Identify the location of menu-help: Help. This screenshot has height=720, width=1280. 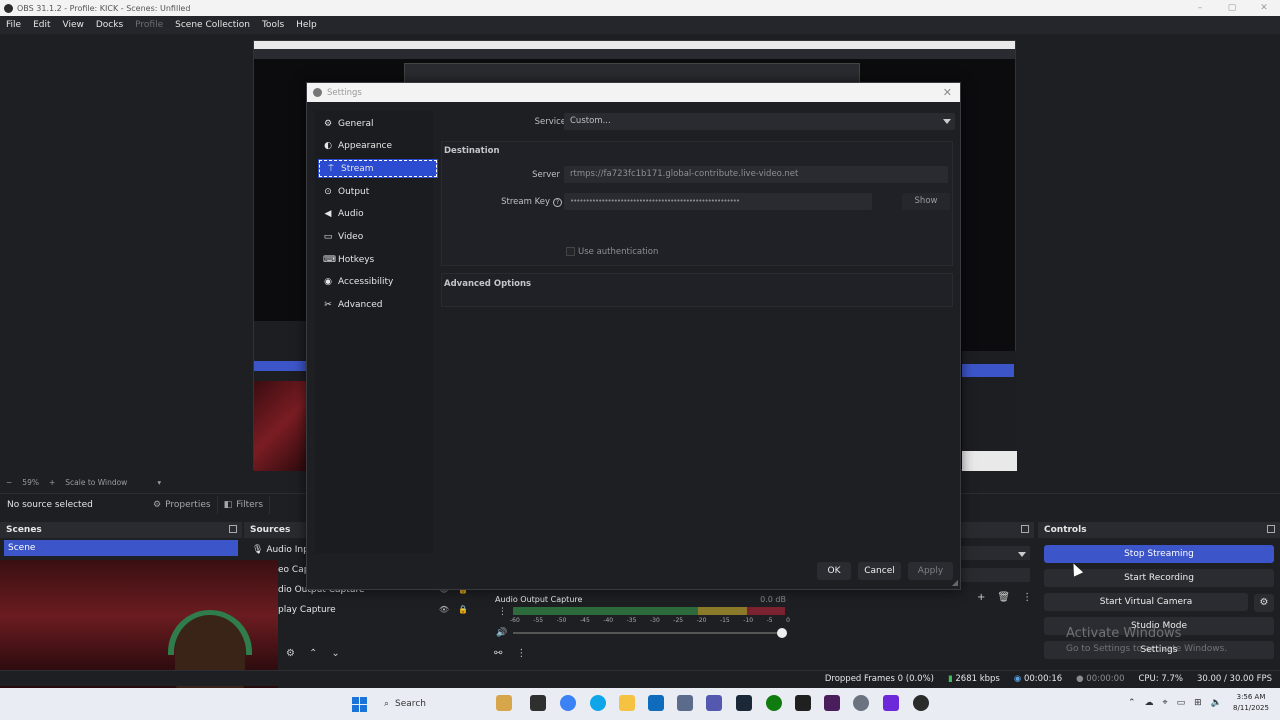
(306, 25).